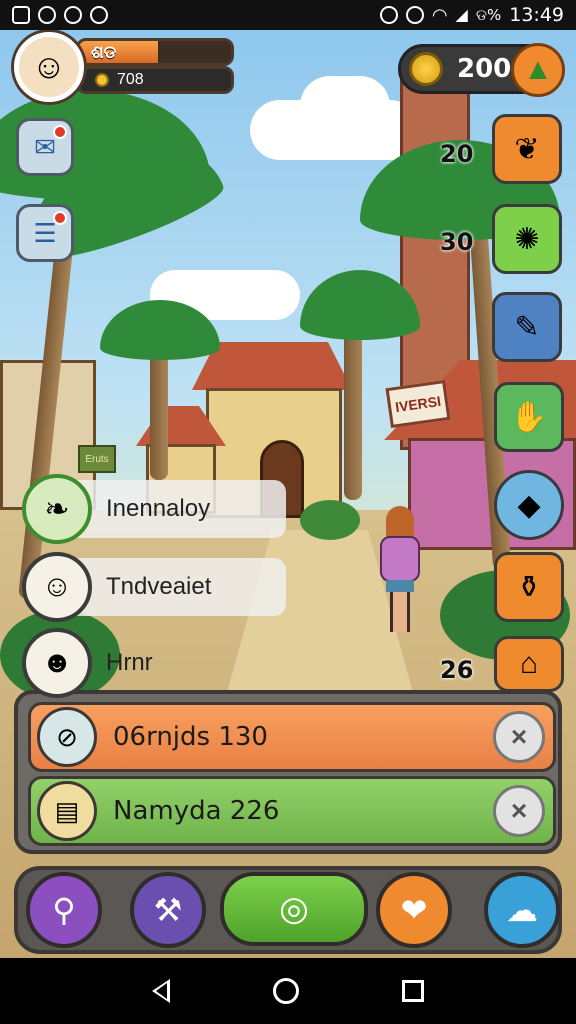 The image size is (576, 1024). I want to click on level-bar: ଶଡ, so click(155, 52).